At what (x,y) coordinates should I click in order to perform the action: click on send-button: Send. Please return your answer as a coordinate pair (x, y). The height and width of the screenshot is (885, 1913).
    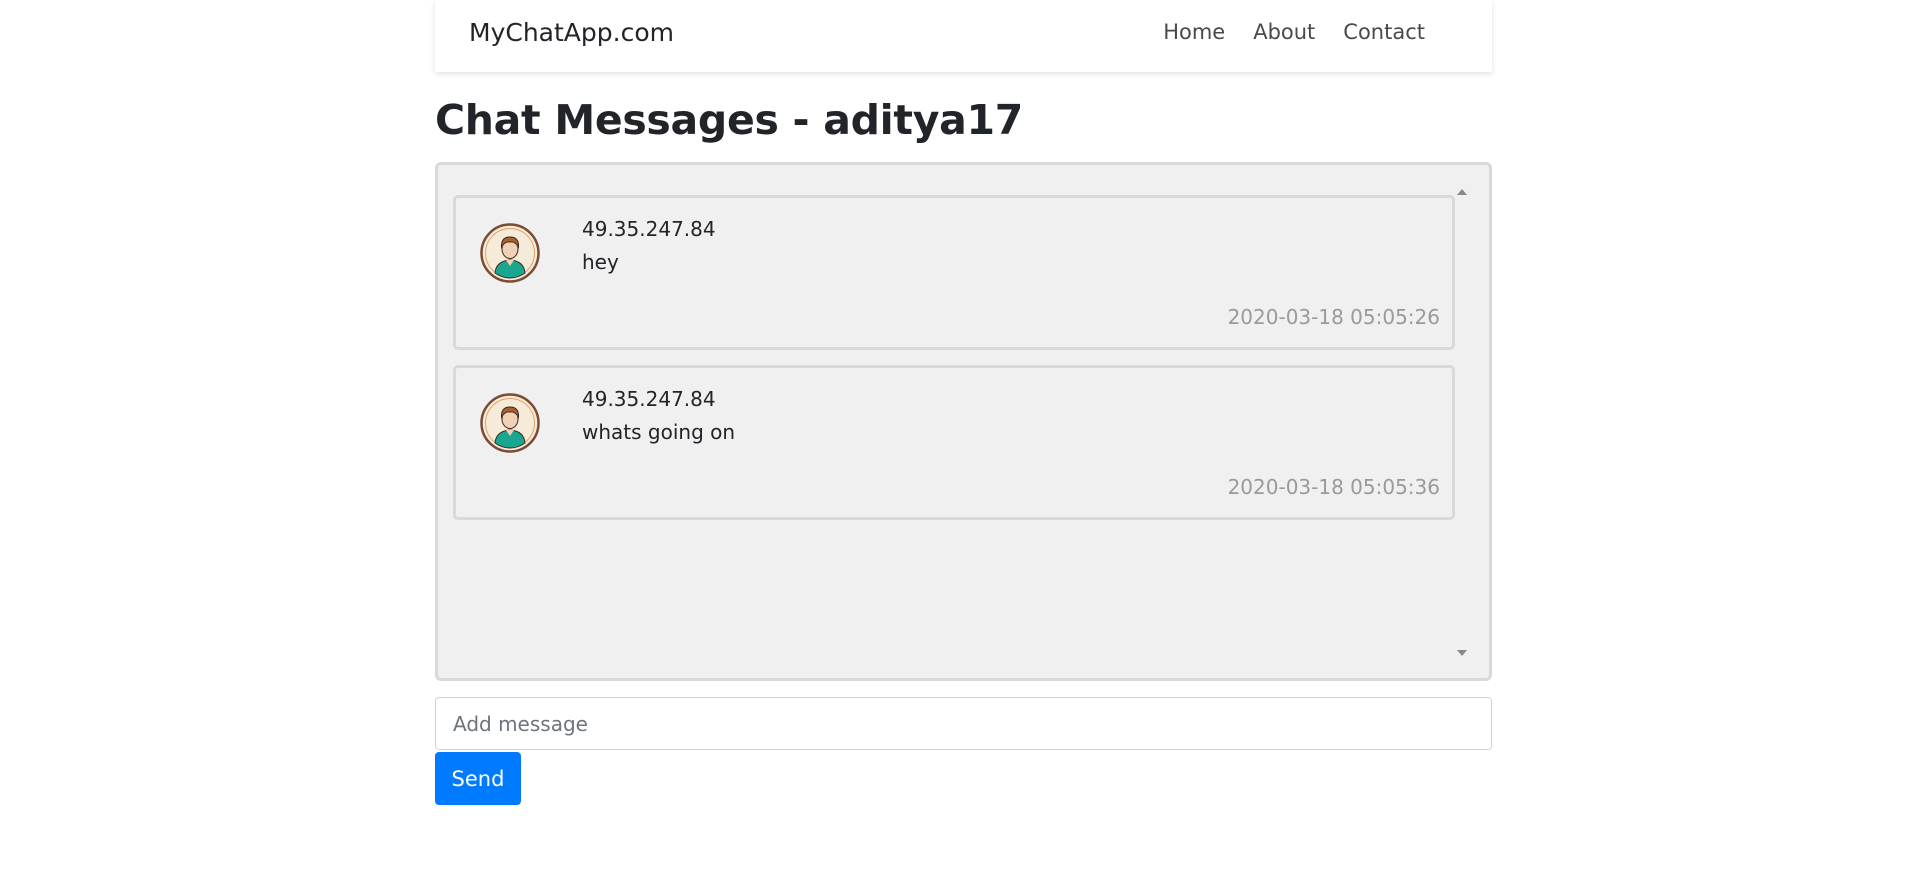
    Looking at the image, I should click on (478, 778).